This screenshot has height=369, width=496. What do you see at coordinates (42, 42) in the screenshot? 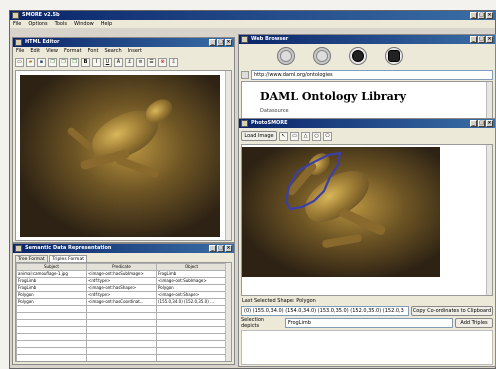
I see `html-editor-title: HTML Editor` at bounding box center [42, 42].